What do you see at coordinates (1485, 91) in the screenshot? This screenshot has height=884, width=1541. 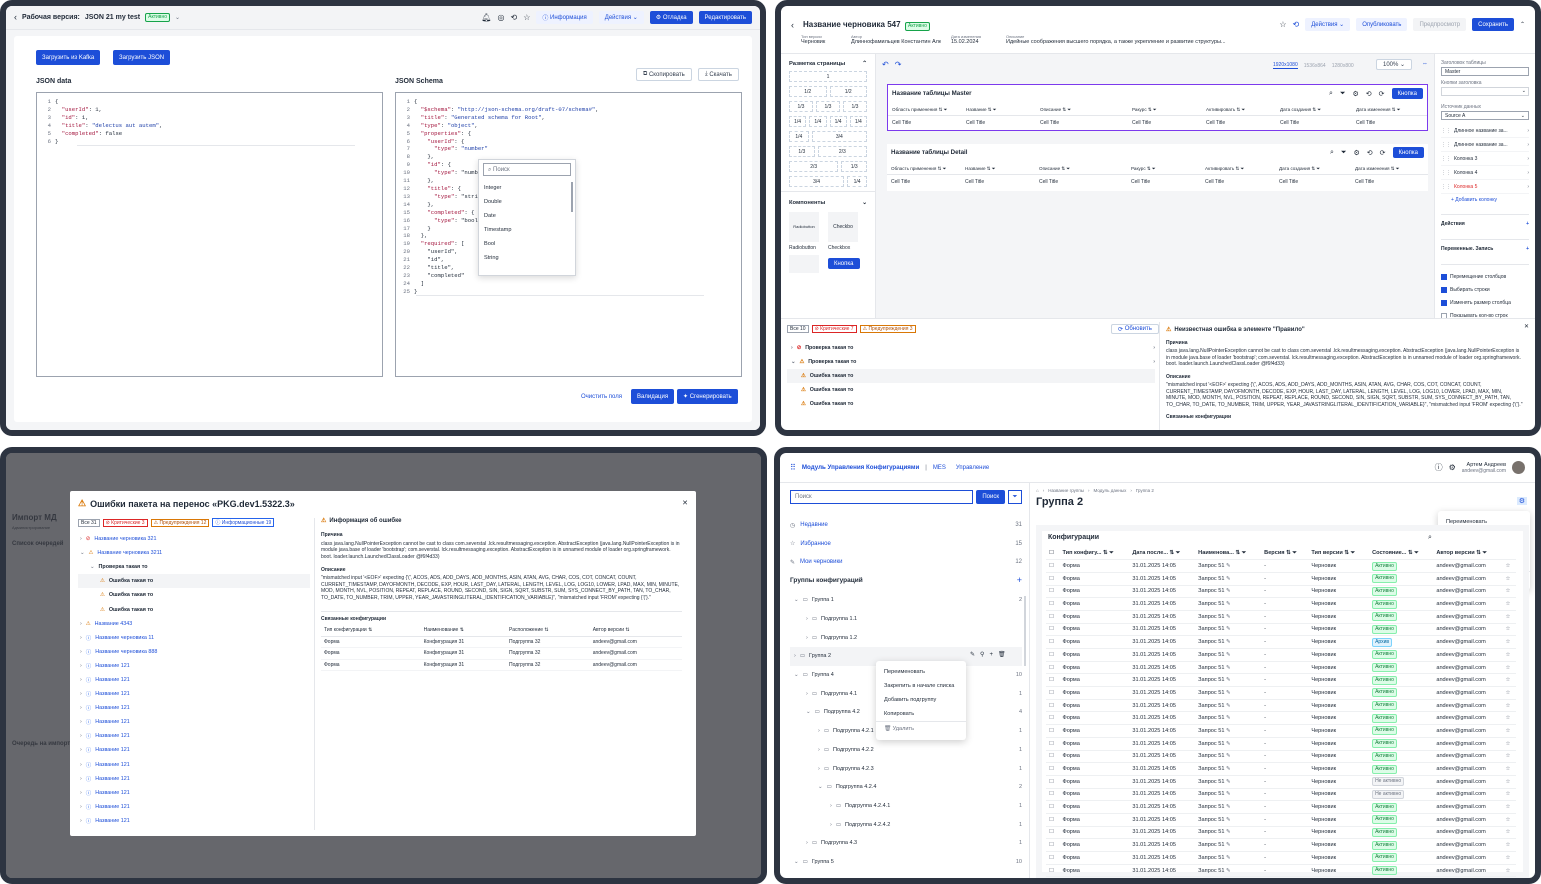 I see `header-buttons-select: ⌄` at bounding box center [1485, 91].